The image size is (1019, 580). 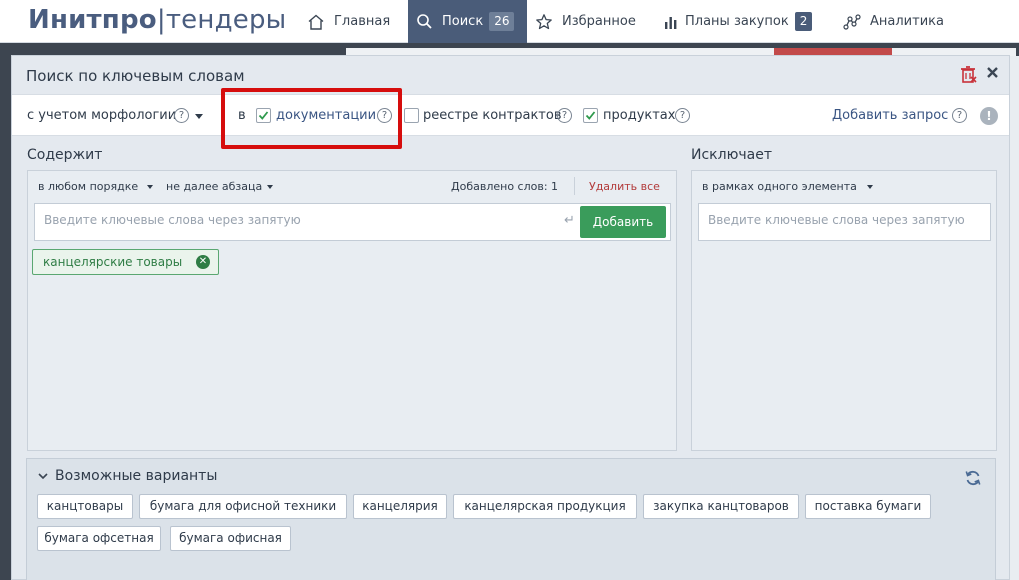 I want to click on excludes-toolbar: в рамках одного элемента, so click(x=844, y=186).